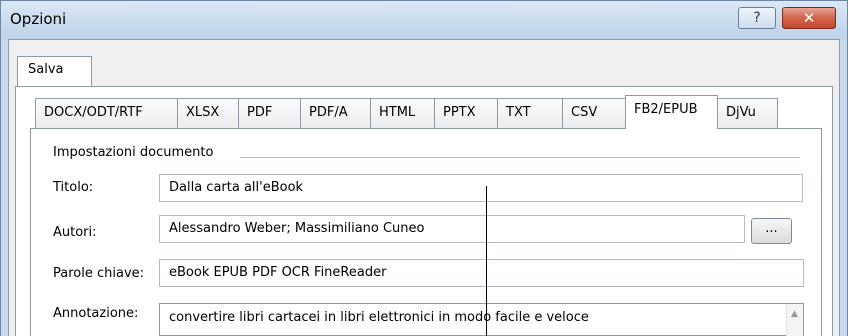  Describe the element at coordinates (481, 188) in the screenshot. I see `title-field: Dalla carta all'eBook` at that location.